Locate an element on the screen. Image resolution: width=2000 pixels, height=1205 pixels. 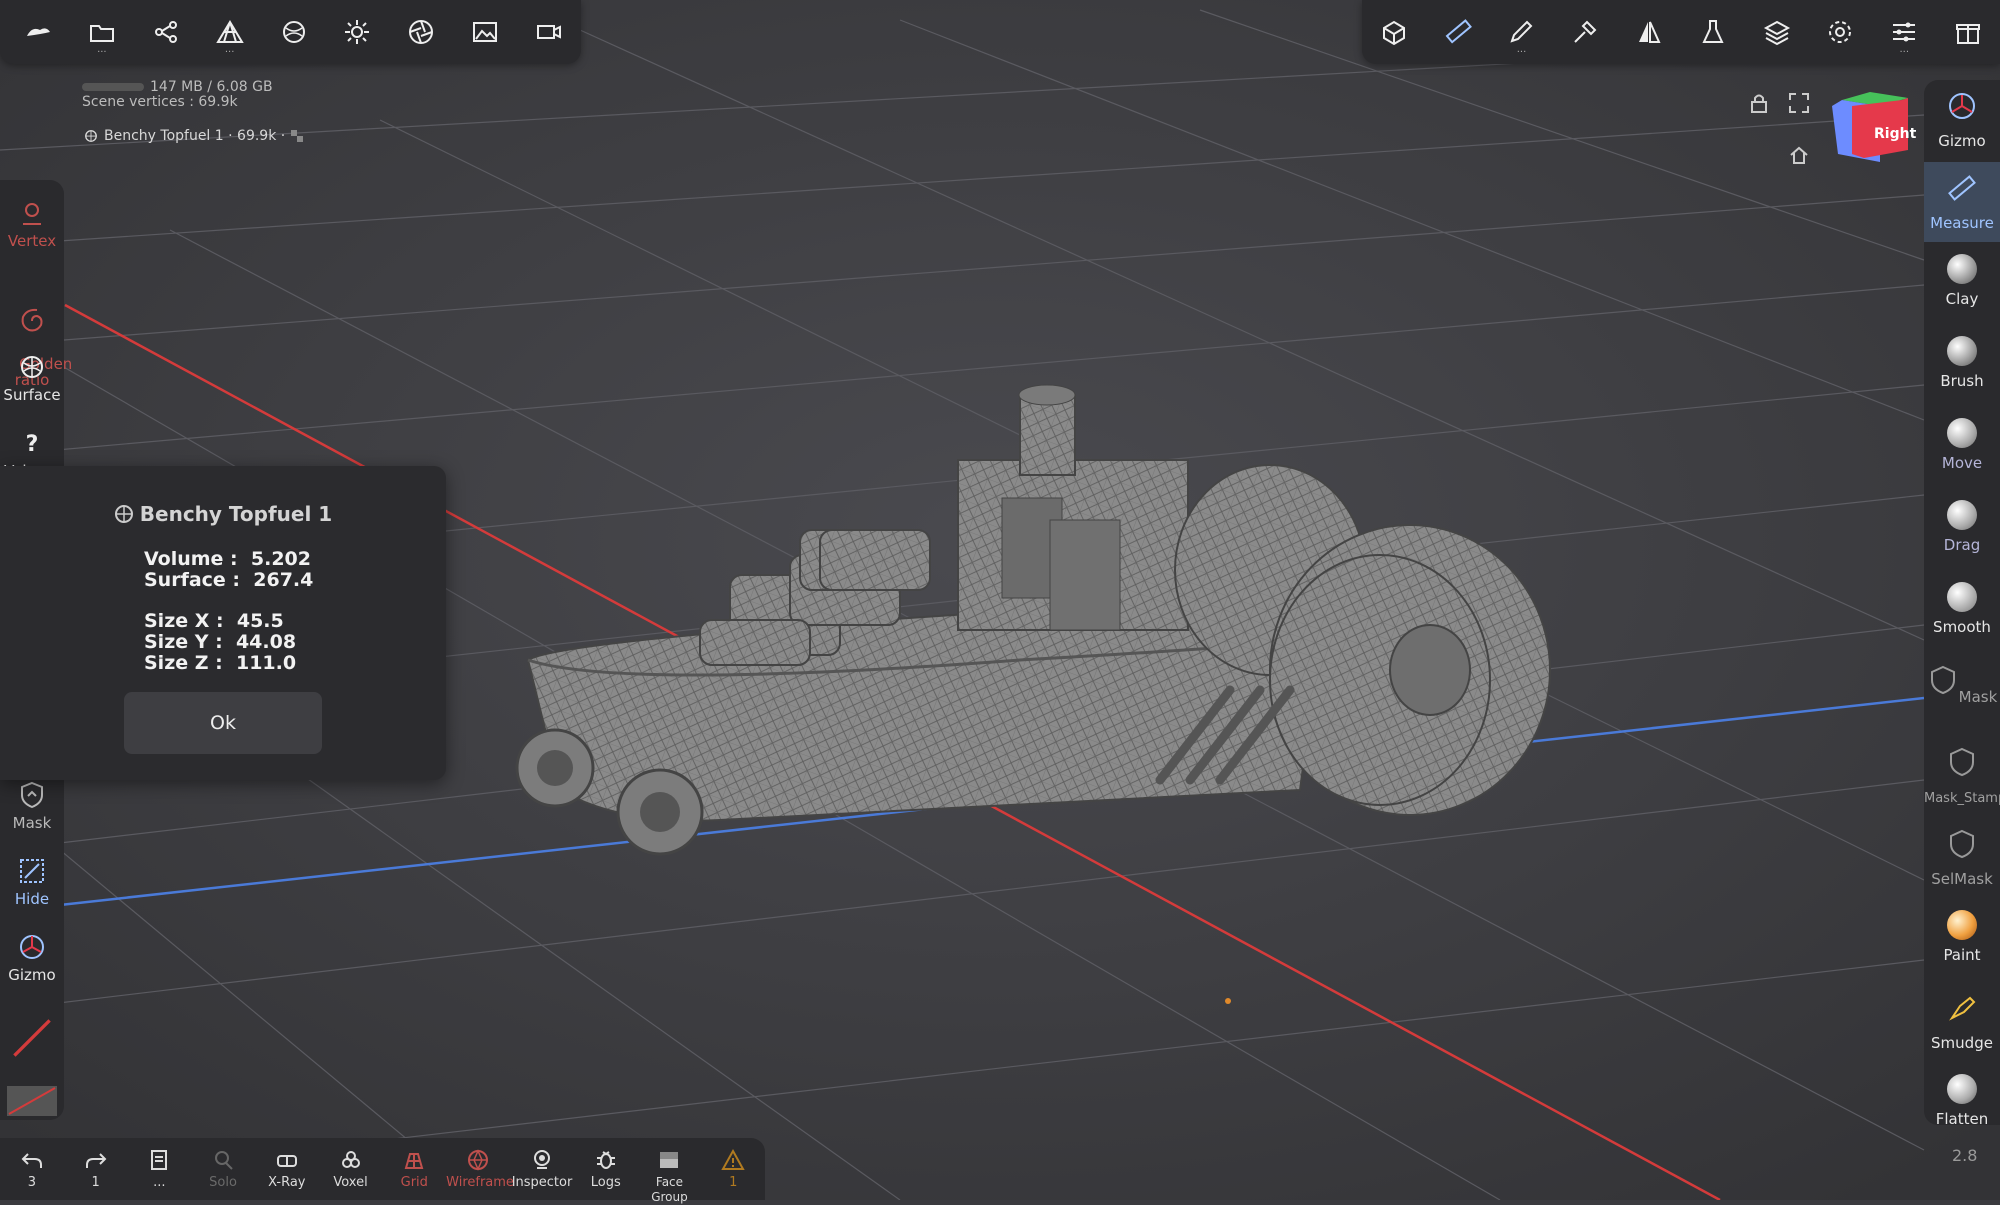
tool-label: Flatten is located at coordinates (1962, 1119).